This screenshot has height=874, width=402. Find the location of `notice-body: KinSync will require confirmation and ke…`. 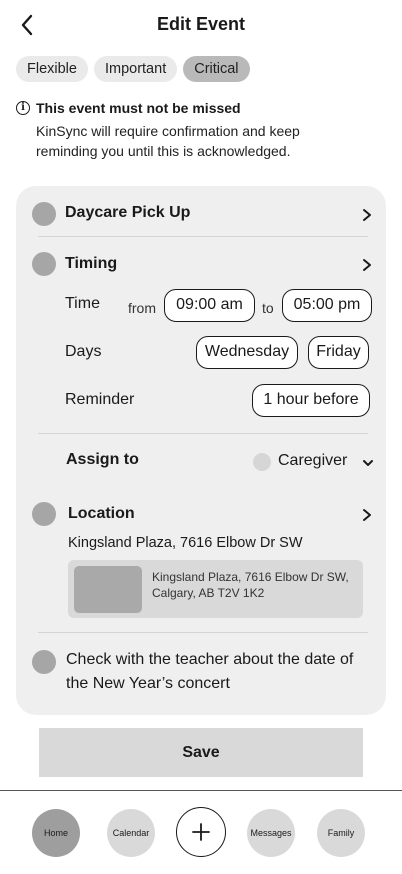

notice-body: KinSync will require confirmation and ke… is located at coordinates (168, 141).